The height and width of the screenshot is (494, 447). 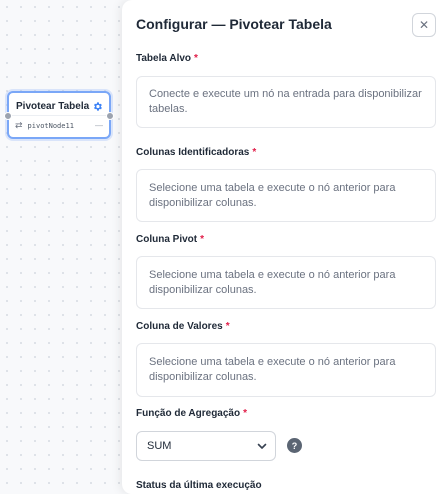 What do you see at coordinates (192, 413) in the screenshot?
I see `aggregation-label: Função de Agregação *` at bounding box center [192, 413].